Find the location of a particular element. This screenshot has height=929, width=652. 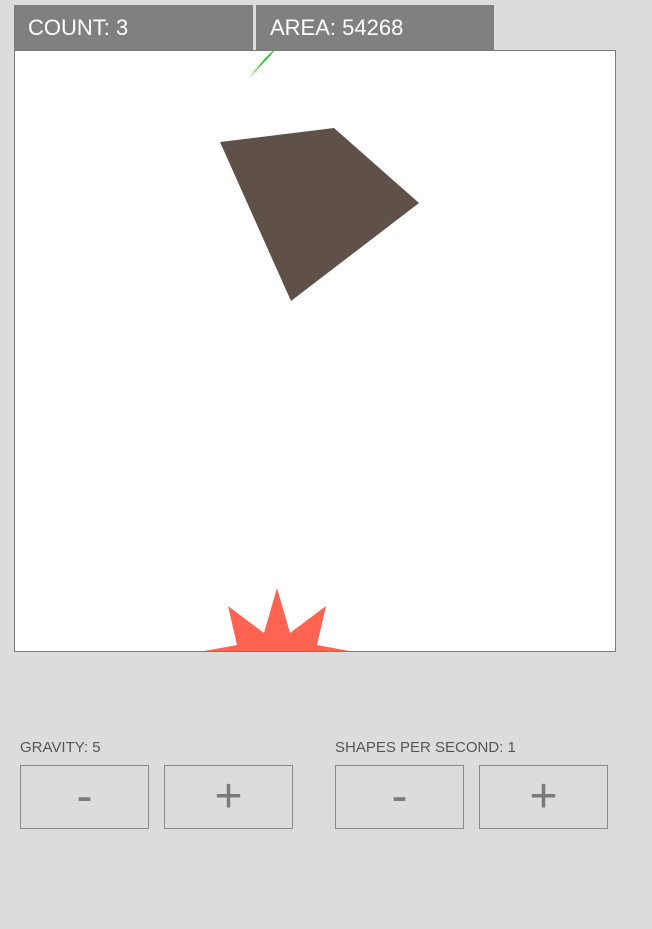

shapes-per-second-increase-button: + is located at coordinates (543, 797).